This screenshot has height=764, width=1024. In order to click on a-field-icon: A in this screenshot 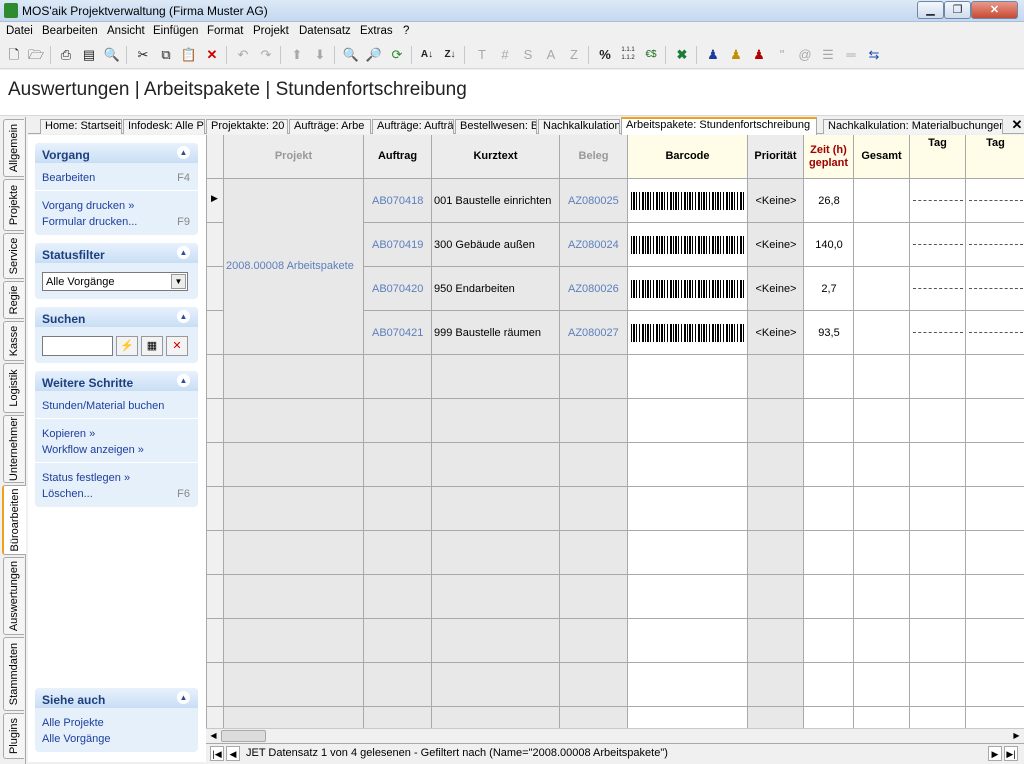, I will do `click(551, 55)`.